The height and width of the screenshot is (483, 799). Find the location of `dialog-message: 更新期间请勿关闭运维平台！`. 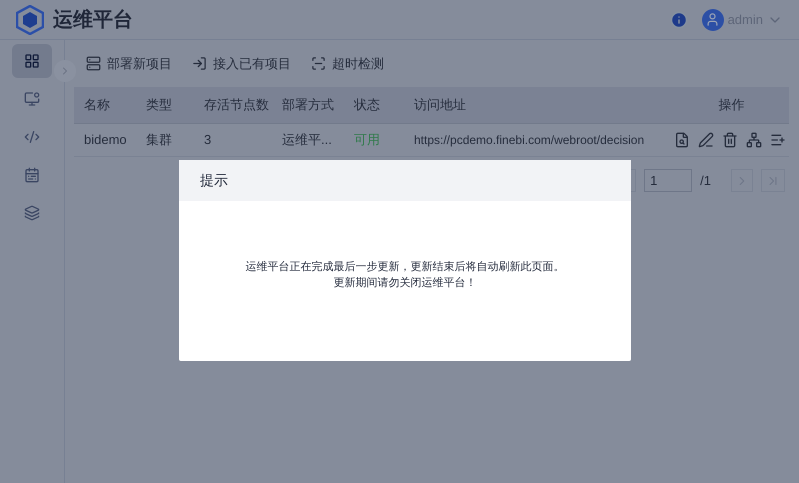

dialog-message: 更新期间请勿关闭运维平台！ is located at coordinates (405, 283).